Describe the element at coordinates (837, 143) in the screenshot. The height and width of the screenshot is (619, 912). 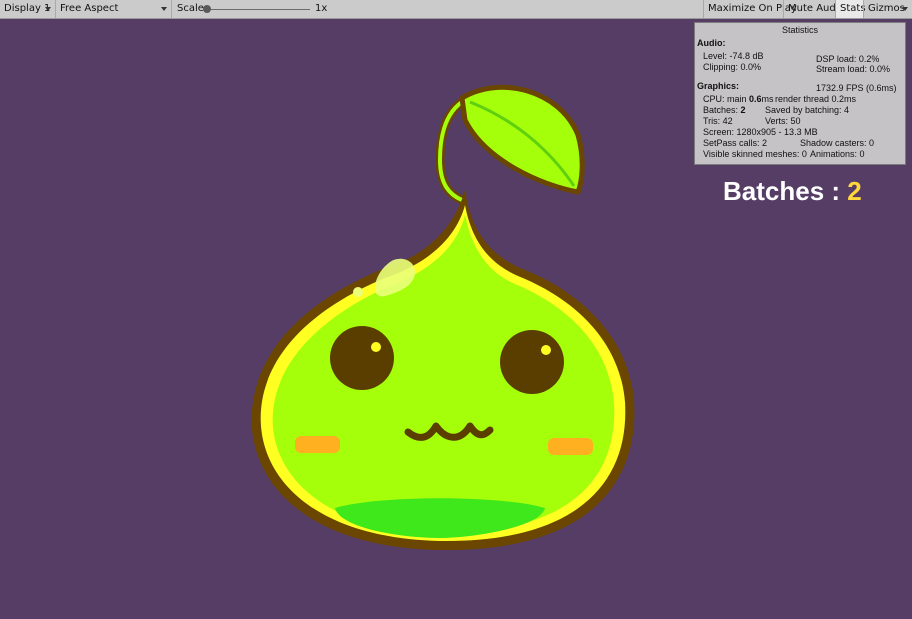
I see `shadow-casters: Shadow casters: 0` at that location.